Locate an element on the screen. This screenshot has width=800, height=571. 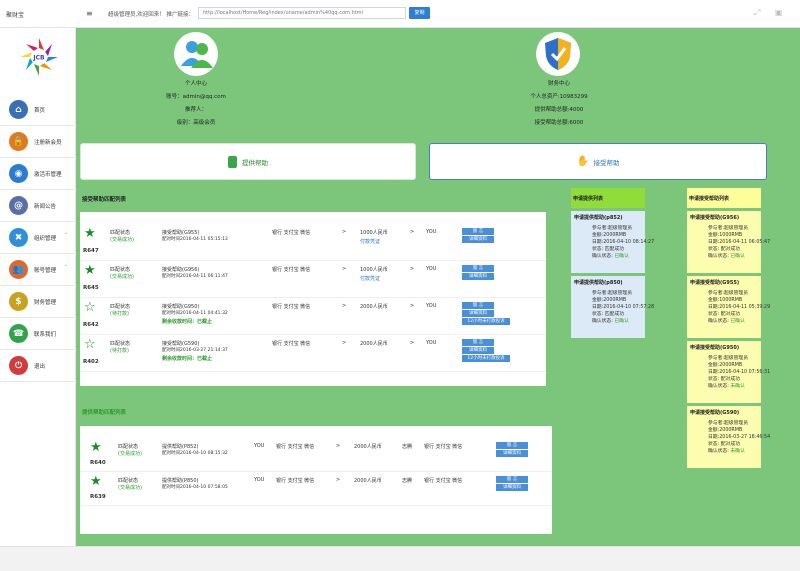
receive-help-button: ✋ 接受帮助 is located at coordinates (598, 161).